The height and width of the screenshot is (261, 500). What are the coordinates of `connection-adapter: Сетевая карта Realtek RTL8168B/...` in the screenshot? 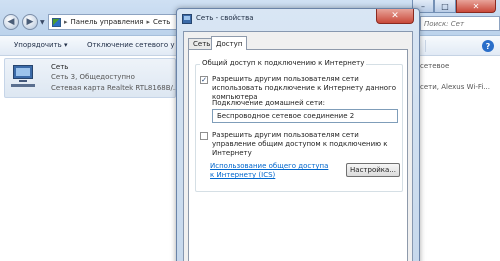 It's located at (115, 88).